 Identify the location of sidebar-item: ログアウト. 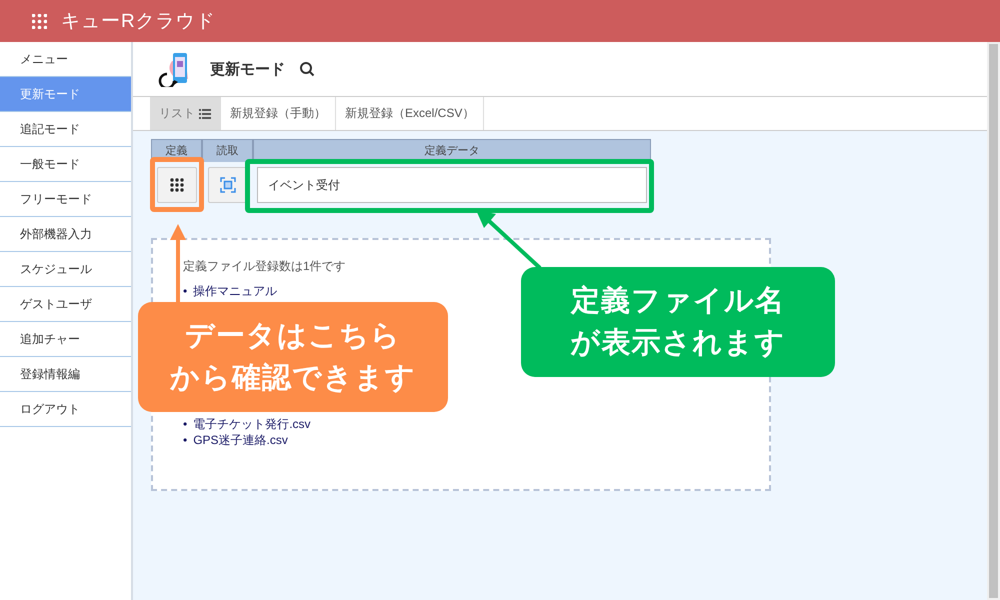
(65, 409).